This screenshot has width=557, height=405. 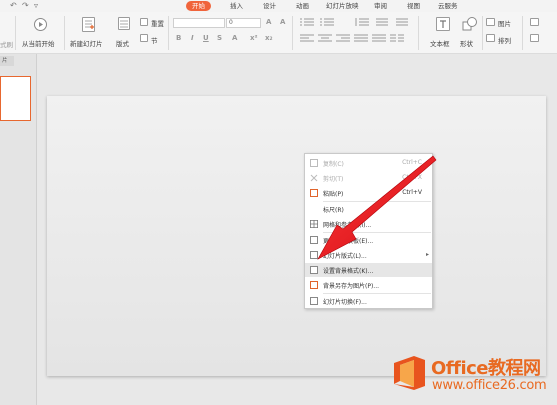 What do you see at coordinates (13, 5) in the screenshot?
I see `undo-icon: ↶` at bounding box center [13, 5].